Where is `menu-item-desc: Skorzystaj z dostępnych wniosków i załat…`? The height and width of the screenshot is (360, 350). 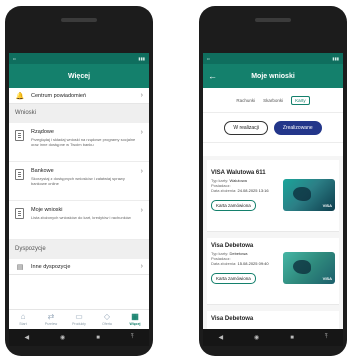 menu-item-desc: Skorzystaj z dostępnych wniosków i załat… is located at coordinates (78, 181).